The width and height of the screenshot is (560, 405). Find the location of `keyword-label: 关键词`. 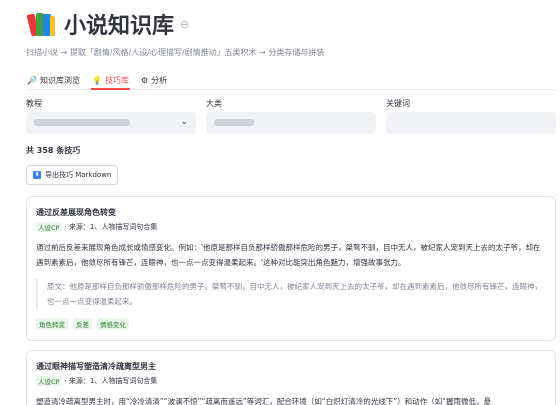

keyword-label: 关键词 is located at coordinates (398, 103).